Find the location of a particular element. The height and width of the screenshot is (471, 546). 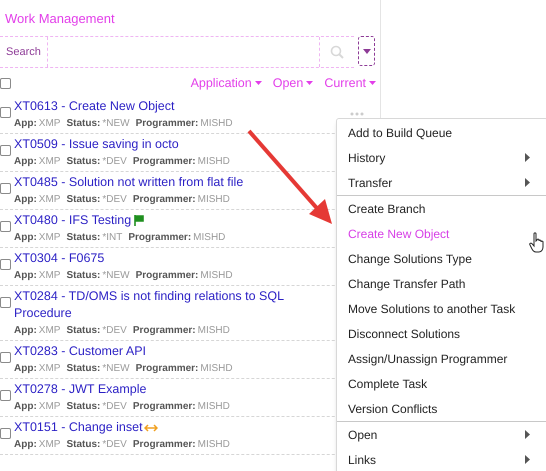

menu-item: Add to Build Queue is located at coordinates (441, 132).